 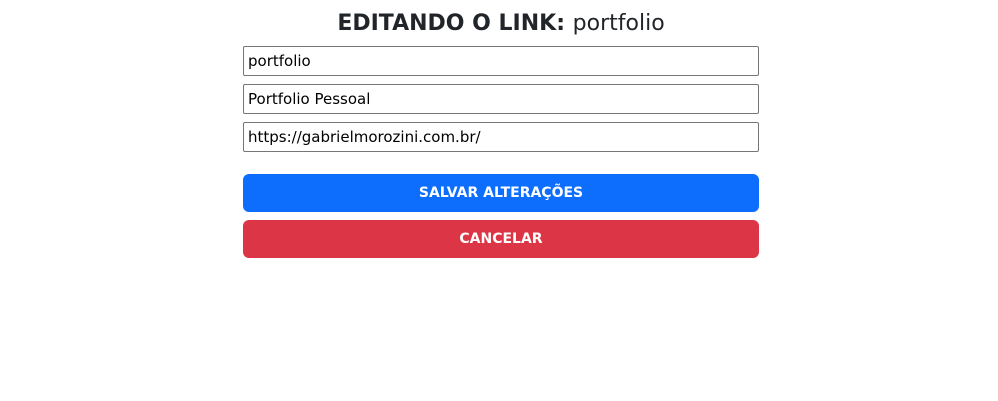 What do you see at coordinates (618, 23) in the screenshot?
I see `page-title-link-name: portfolio` at bounding box center [618, 23].